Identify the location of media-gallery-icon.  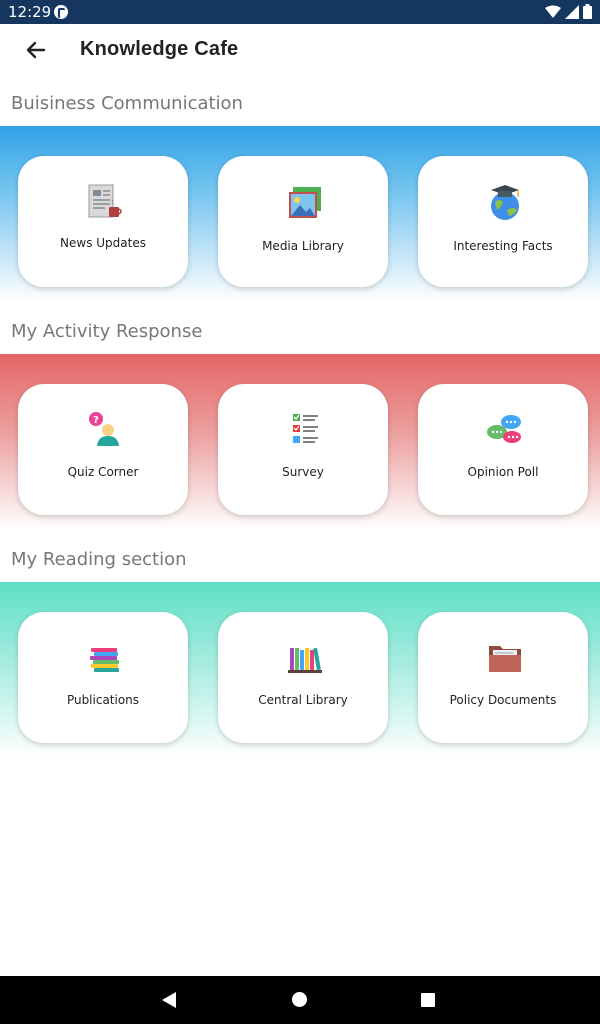
(305, 202).